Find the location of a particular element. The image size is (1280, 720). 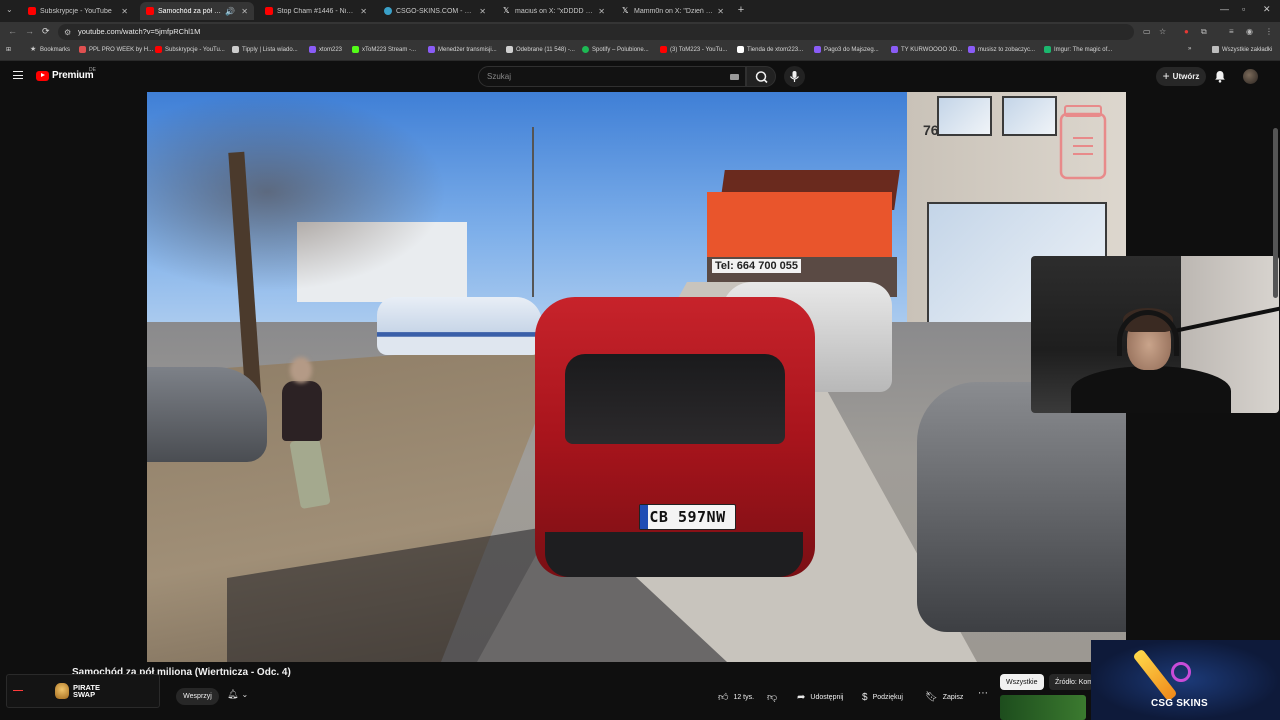

close-window-icon: ✕ is located at coordinates (1267, 9).